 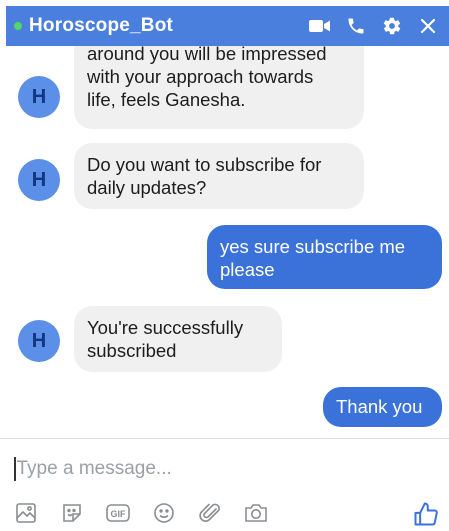 I want to click on thumbs-up-icon, so click(x=426, y=514).